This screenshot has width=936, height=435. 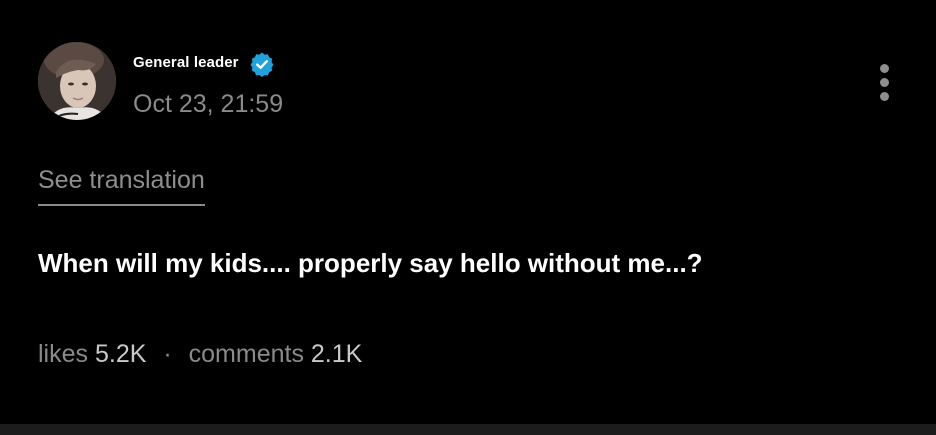 What do you see at coordinates (186, 62) in the screenshot?
I see `author-name: General leader` at bounding box center [186, 62].